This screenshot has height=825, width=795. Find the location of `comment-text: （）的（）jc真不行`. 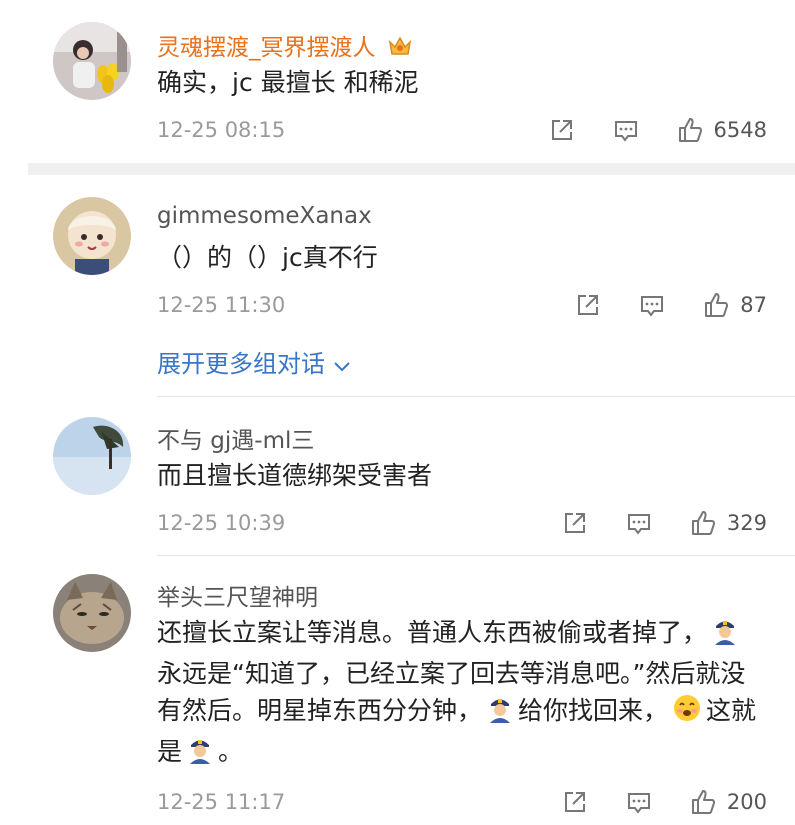

comment-text: （）的（）jc真不行 is located at coordinates (267, 257).